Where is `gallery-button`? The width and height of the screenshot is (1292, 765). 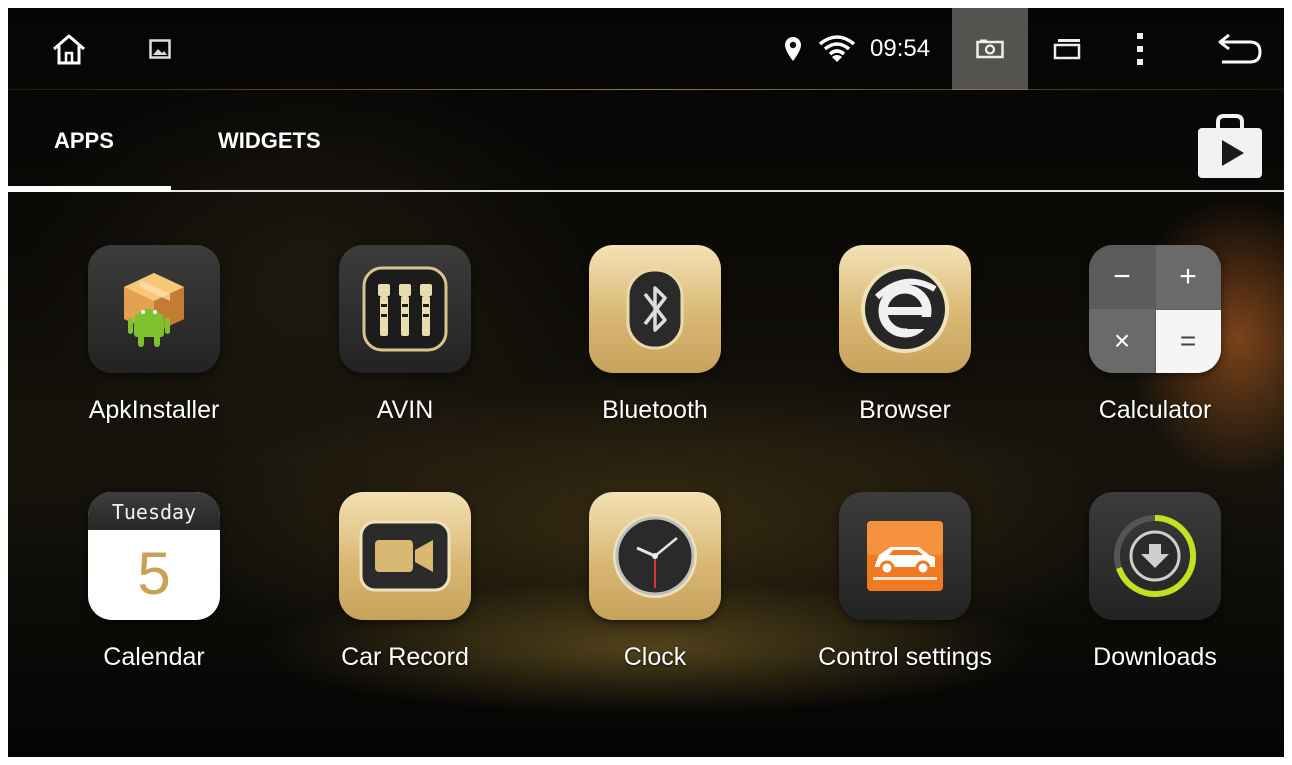
gallery-button is located at coordinates (160, 49).